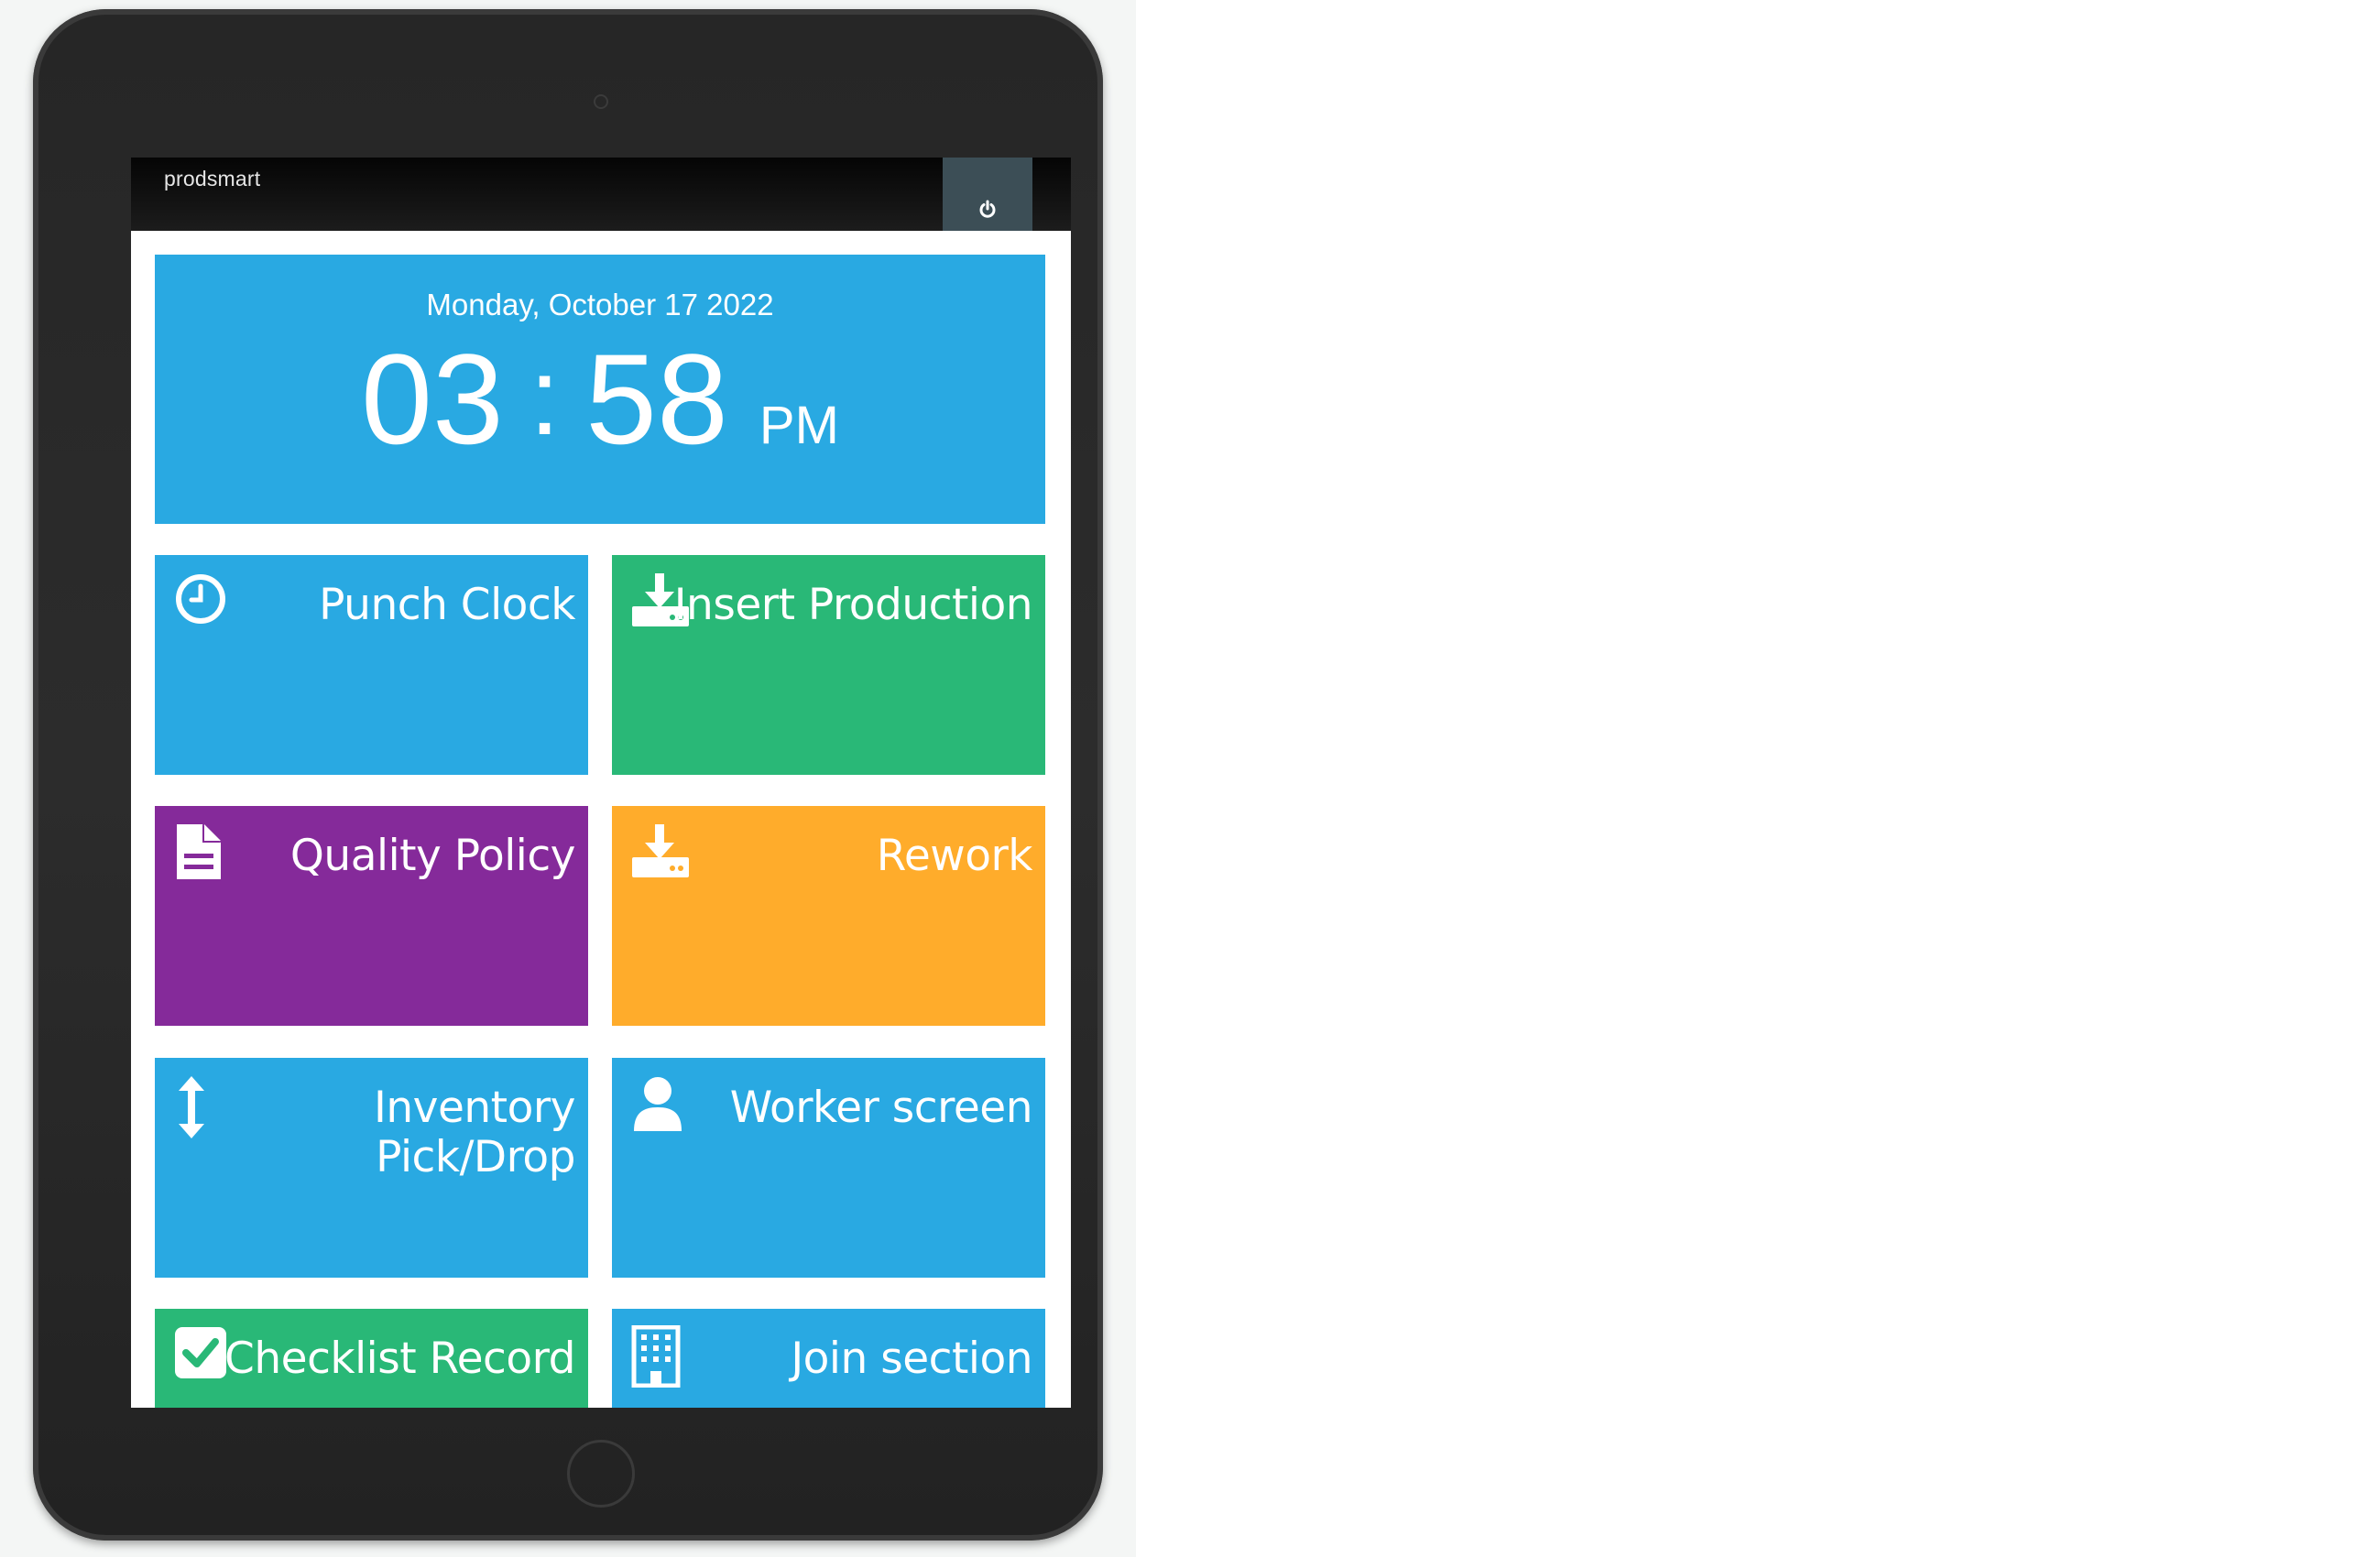 Image resolution: width=2380 pixels, height=1557 pixels. Describe the element at coordinates (432, 856) in the screenshot. I see `tile-label: Quality Policy` at that location.